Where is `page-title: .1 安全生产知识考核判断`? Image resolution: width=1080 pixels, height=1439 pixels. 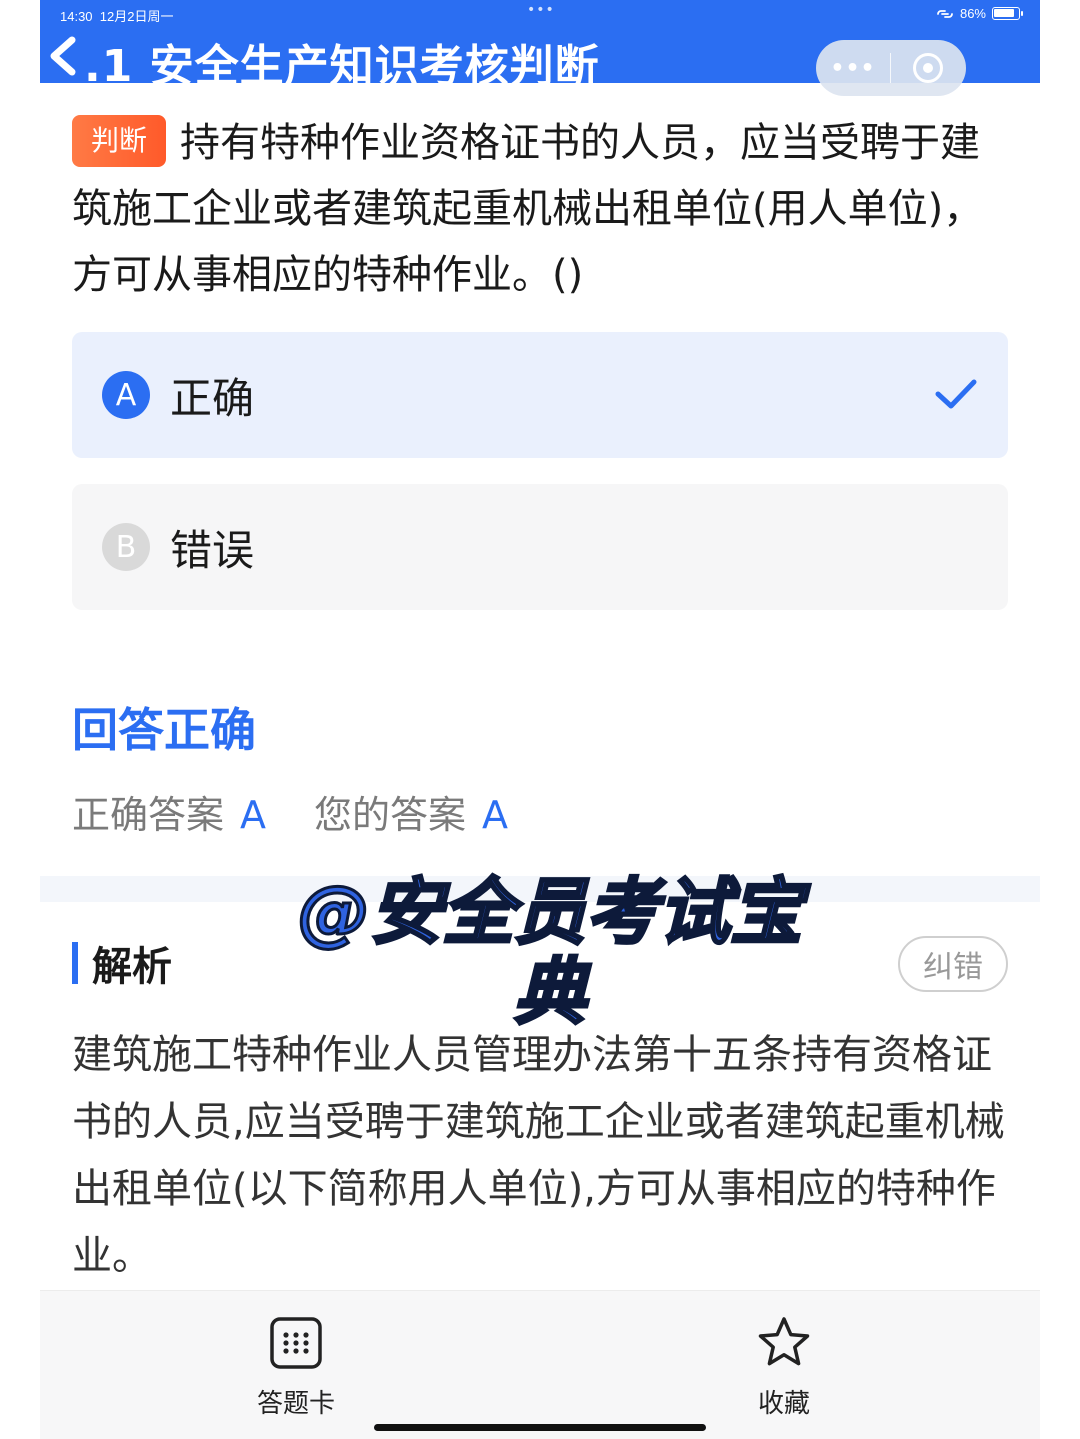 page-title: .1 安全生产知识考核判断 is located at coordinates (342, 66).